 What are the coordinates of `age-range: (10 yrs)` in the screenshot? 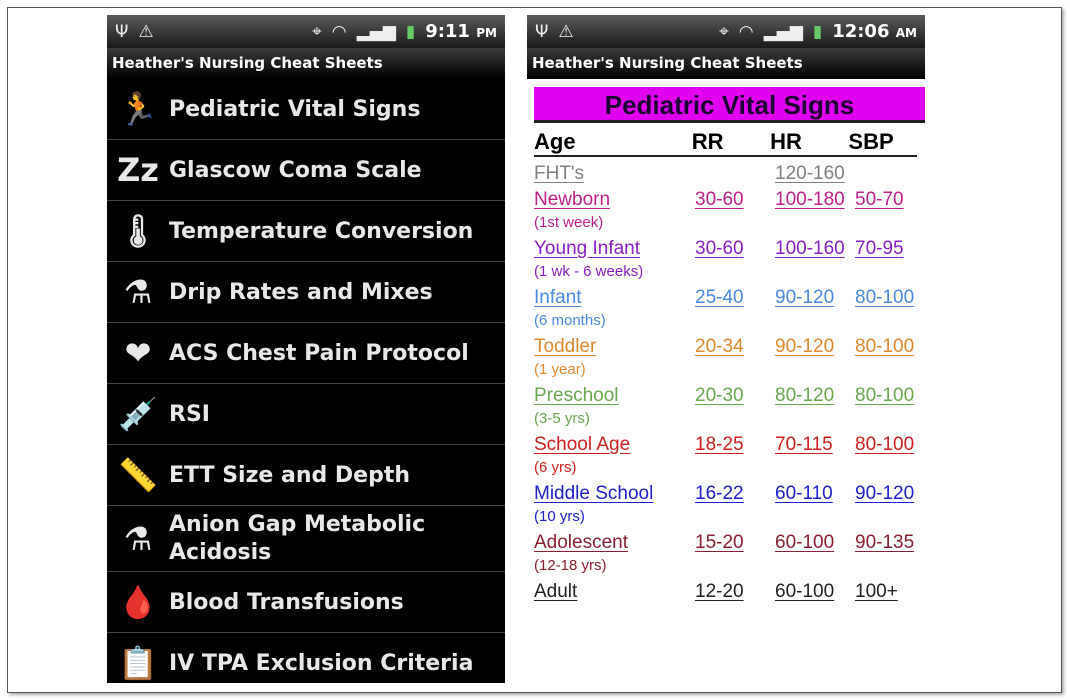 It's located at (559, 516).